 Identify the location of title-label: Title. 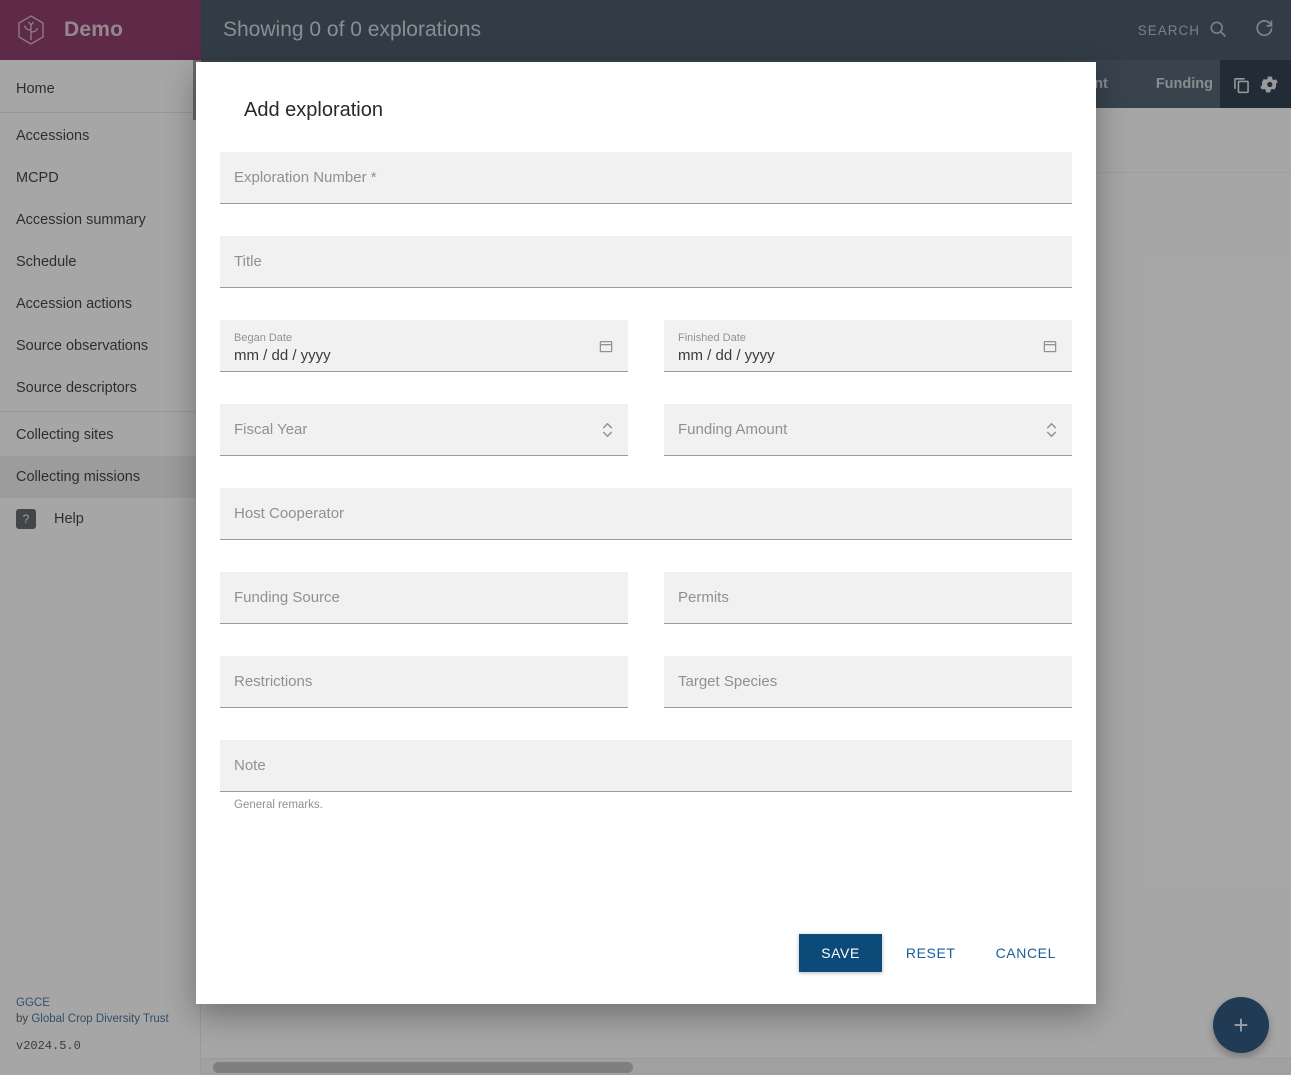
(248, 261).